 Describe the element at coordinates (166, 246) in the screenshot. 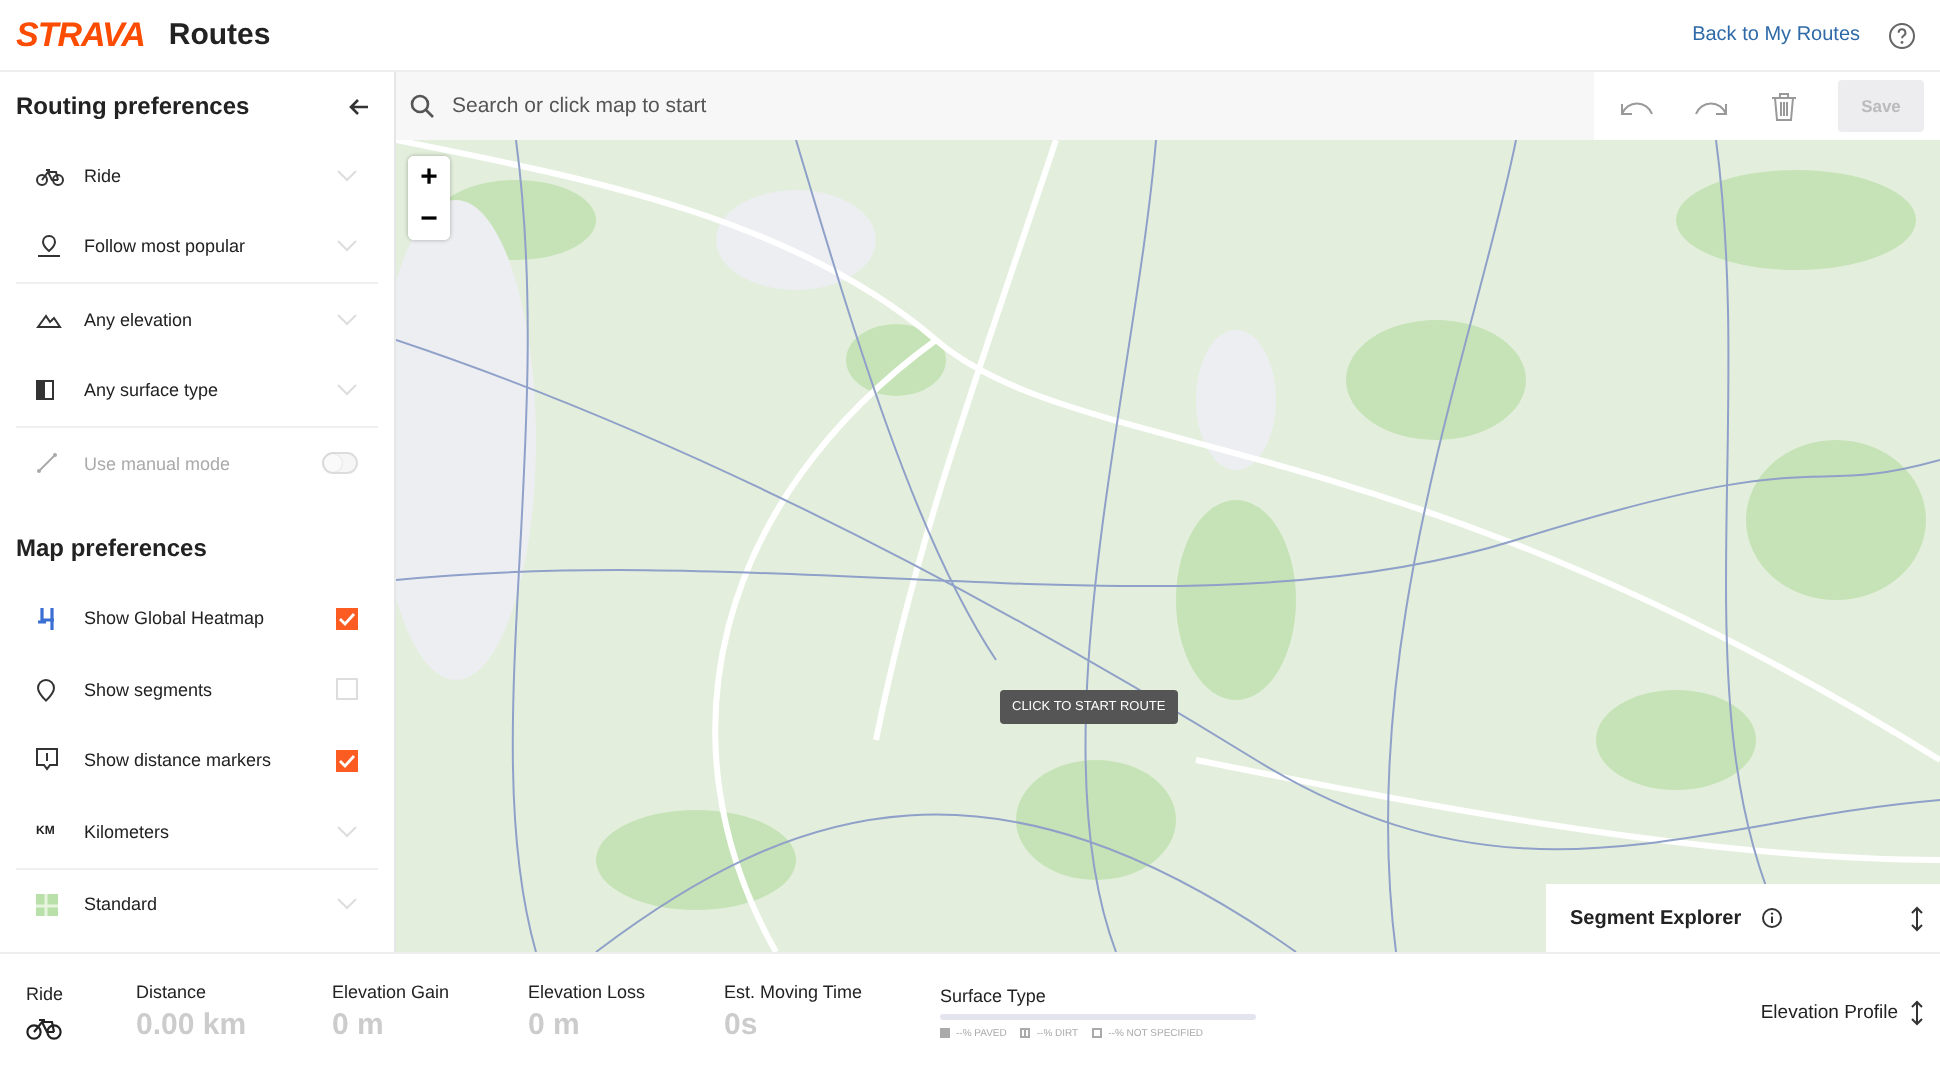

I see `option-label: Follow most popular` at that location.